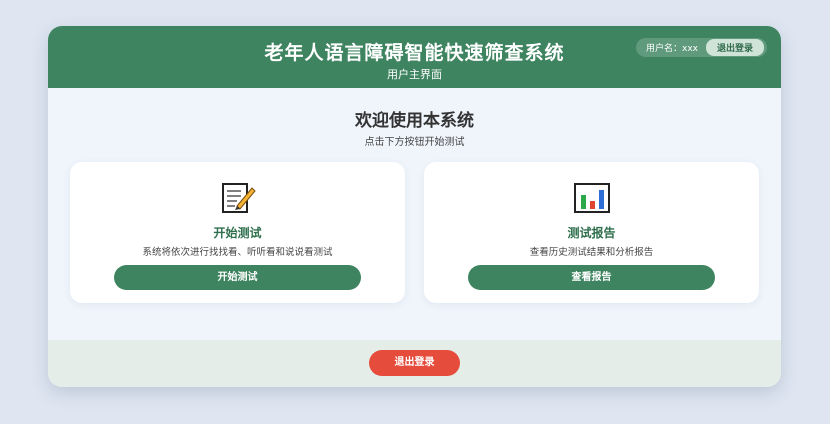 This screenshot has width=830, height=424. What do you see at coordinates (414, 57) in the screenshot?
I see `header: 老年人语言障碍智能快速筛查系统 用户主界面 用户名：xxx 退出登录` at bounding box center [414, 57].